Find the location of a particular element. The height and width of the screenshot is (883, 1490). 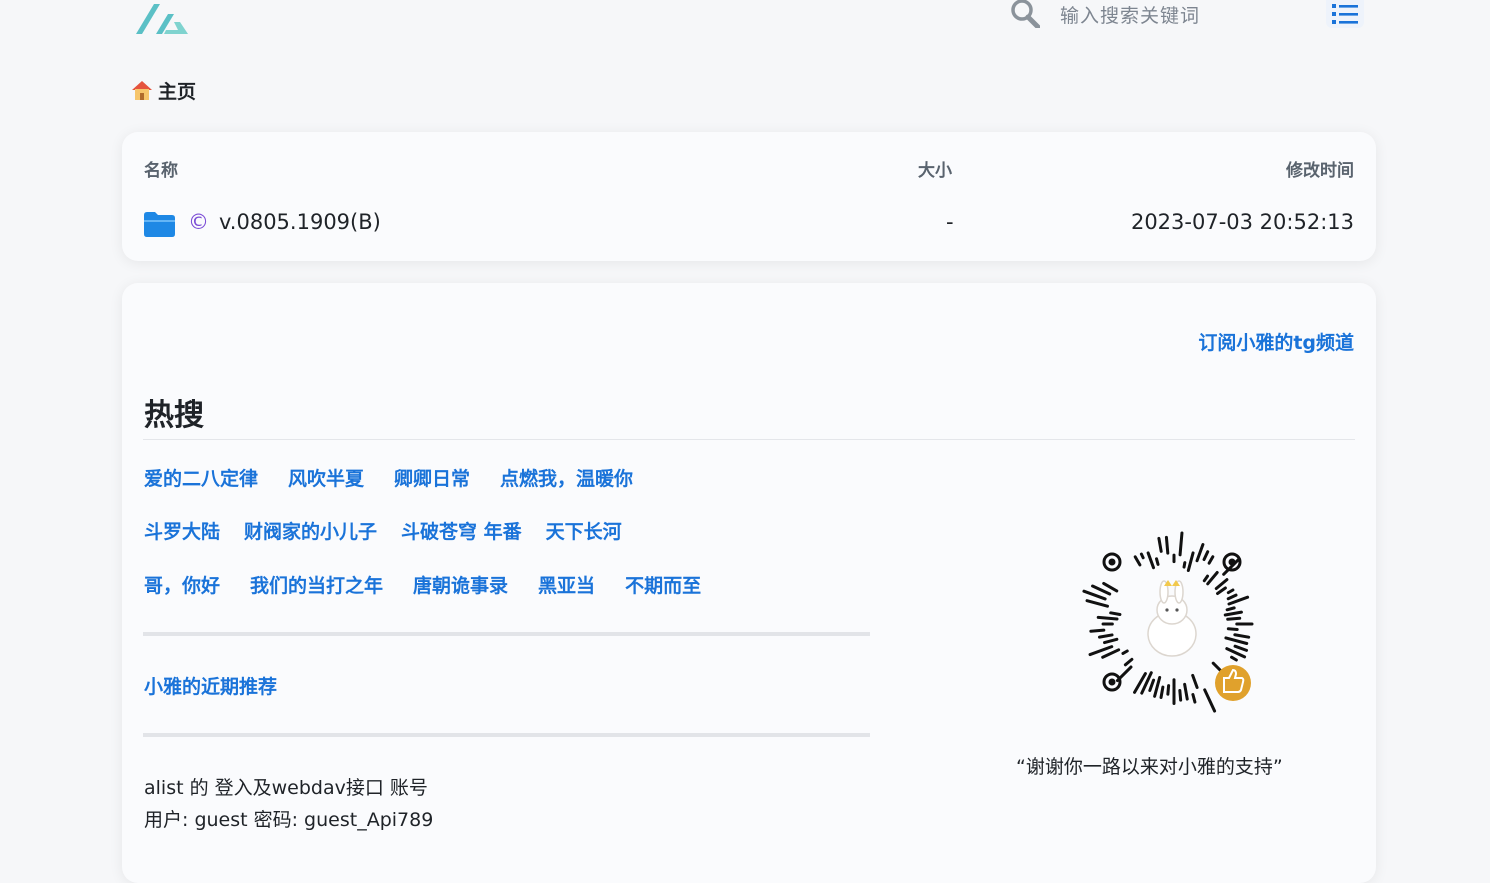

qr-code-icon is located at coordinates (1168, 622).